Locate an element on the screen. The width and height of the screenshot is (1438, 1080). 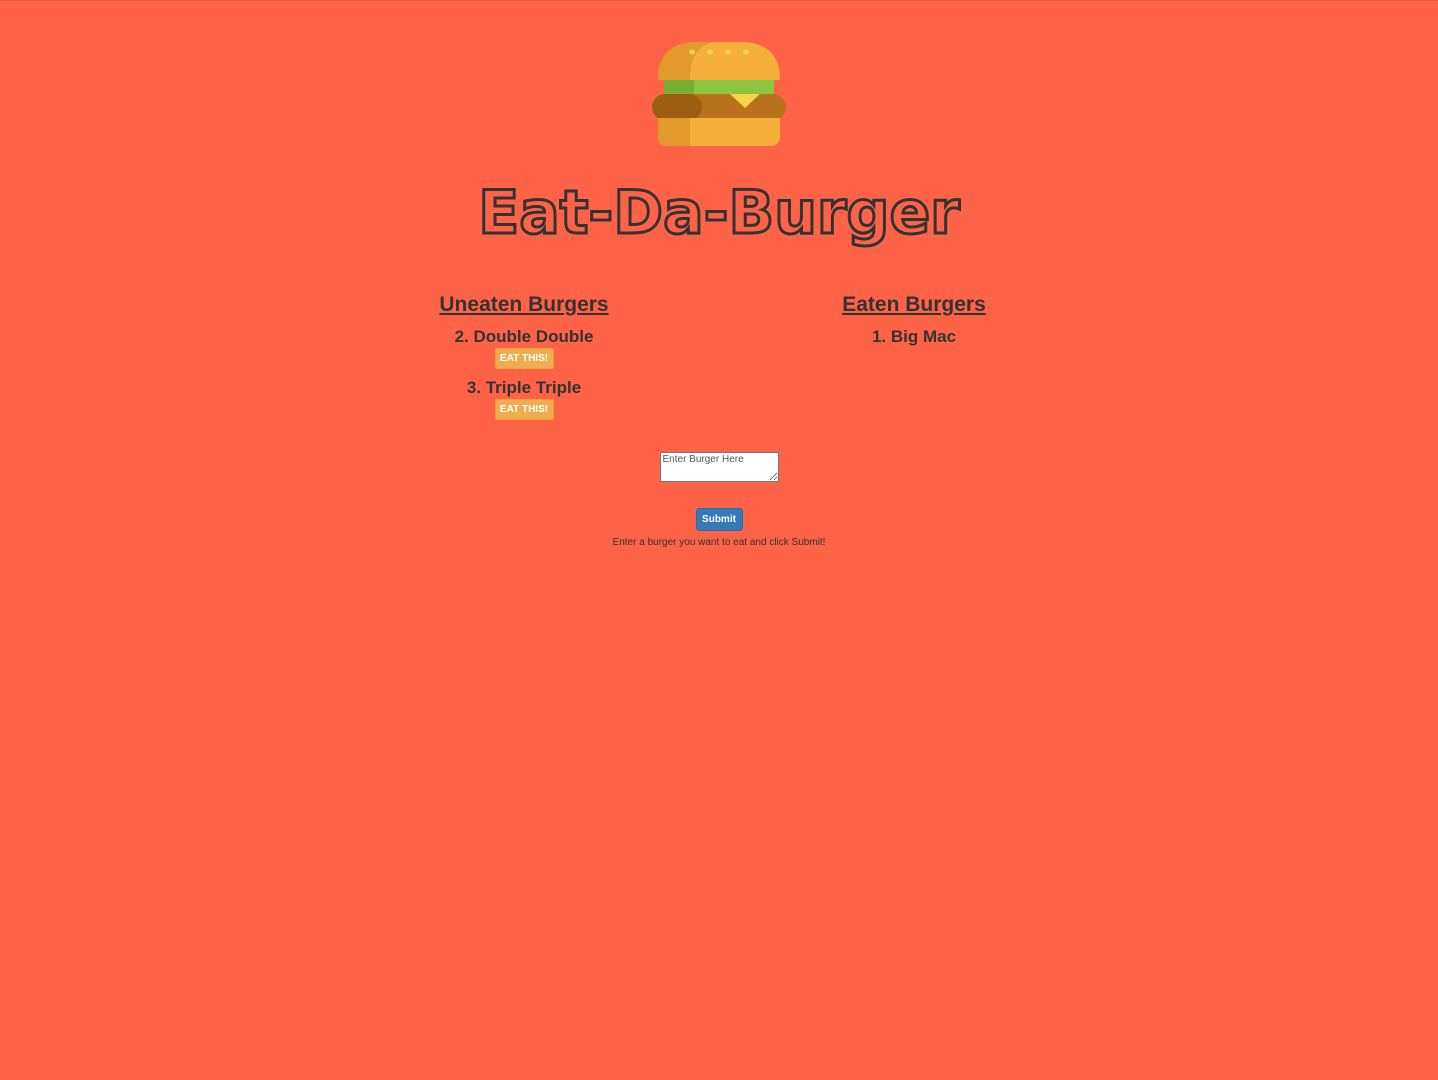
top-border is located at coordinates (719, 0).